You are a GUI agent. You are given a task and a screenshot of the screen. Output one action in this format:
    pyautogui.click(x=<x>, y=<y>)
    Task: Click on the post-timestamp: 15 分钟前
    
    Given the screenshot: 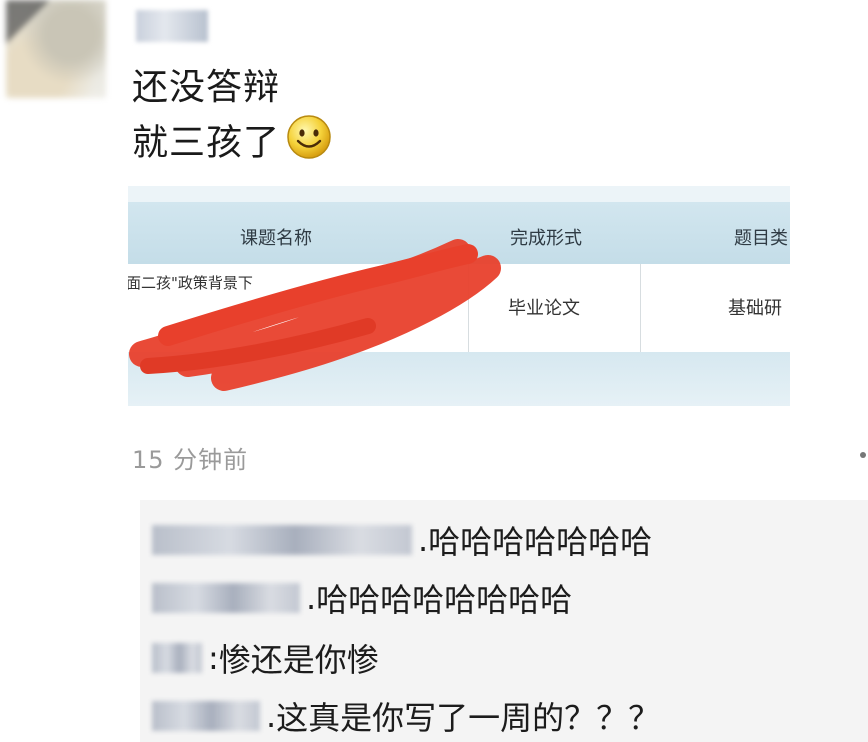 What is the action you would take?
    pyautogui.click(x=190, y=460)
    